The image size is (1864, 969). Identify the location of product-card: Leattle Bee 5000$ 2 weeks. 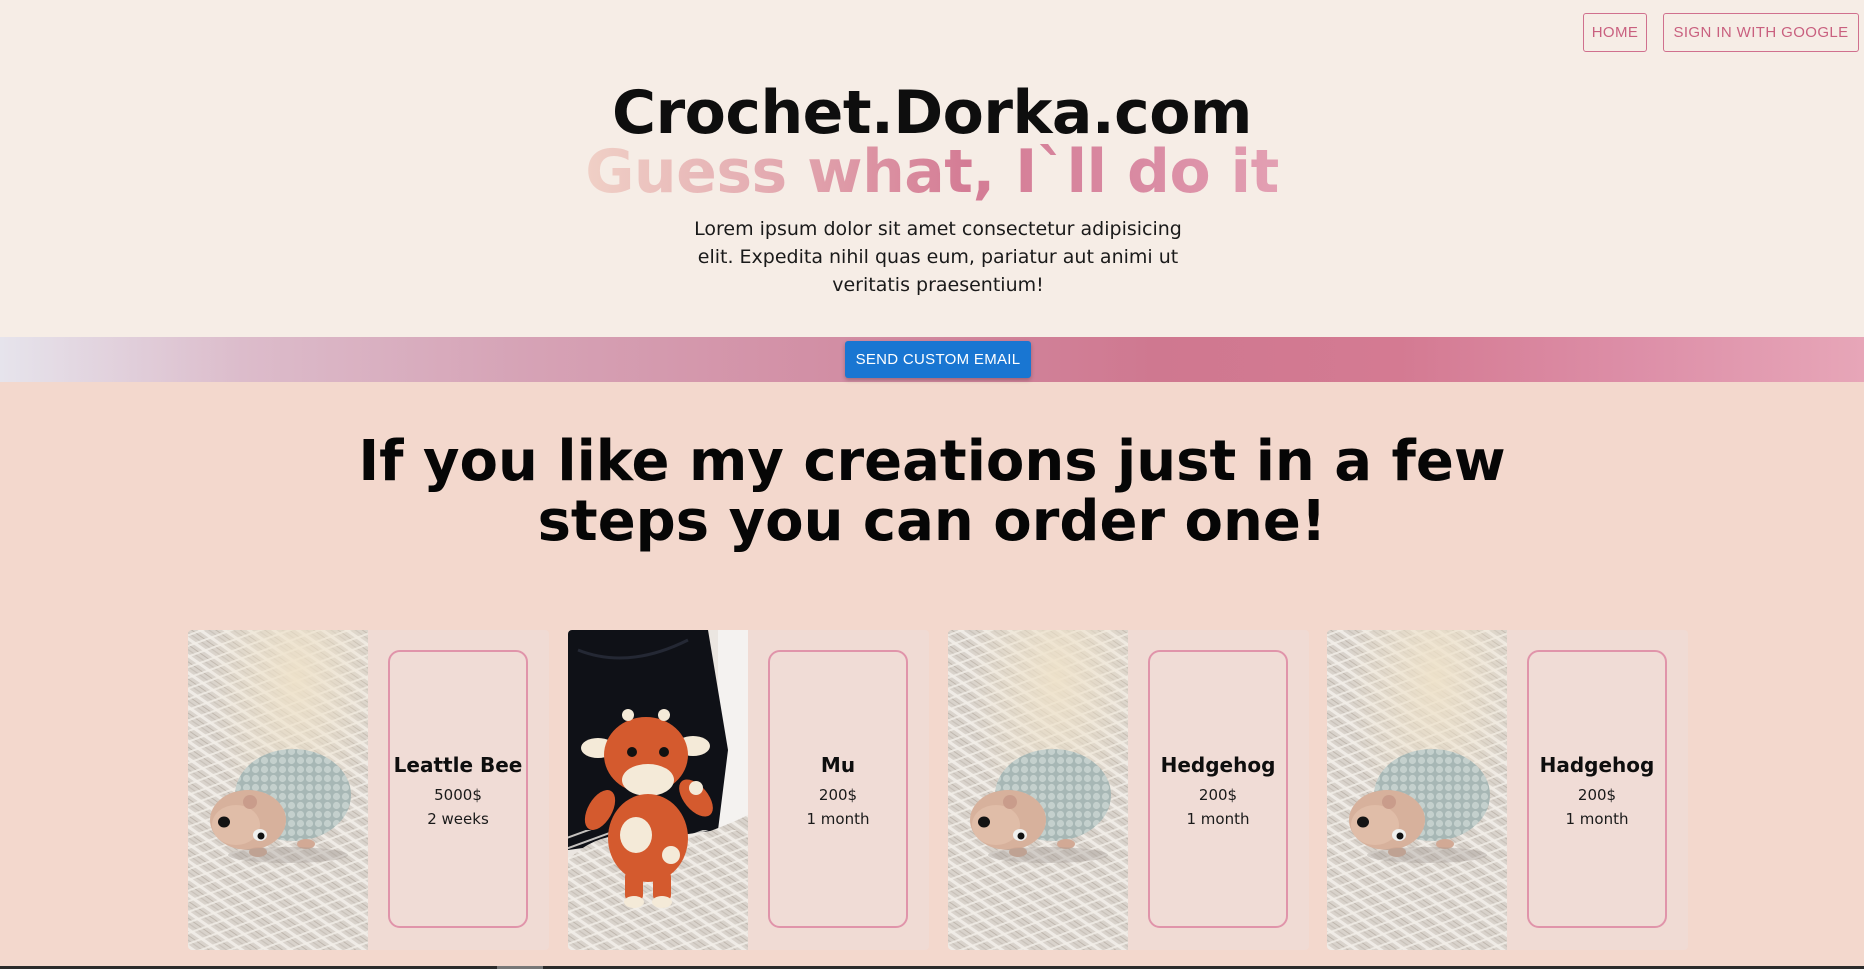
(368, 790).